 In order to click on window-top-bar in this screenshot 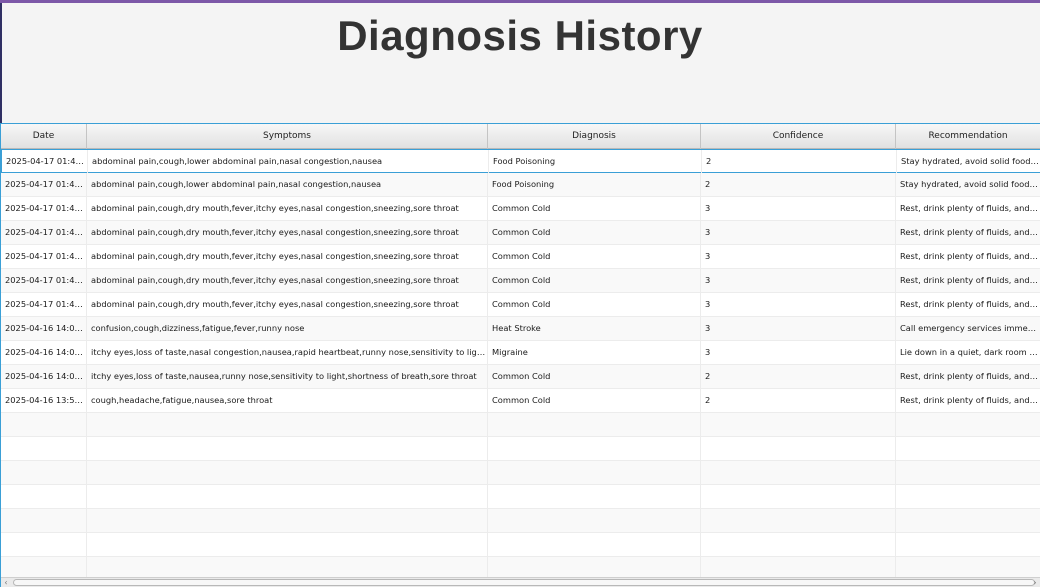, I will do `click(520, 1)`.